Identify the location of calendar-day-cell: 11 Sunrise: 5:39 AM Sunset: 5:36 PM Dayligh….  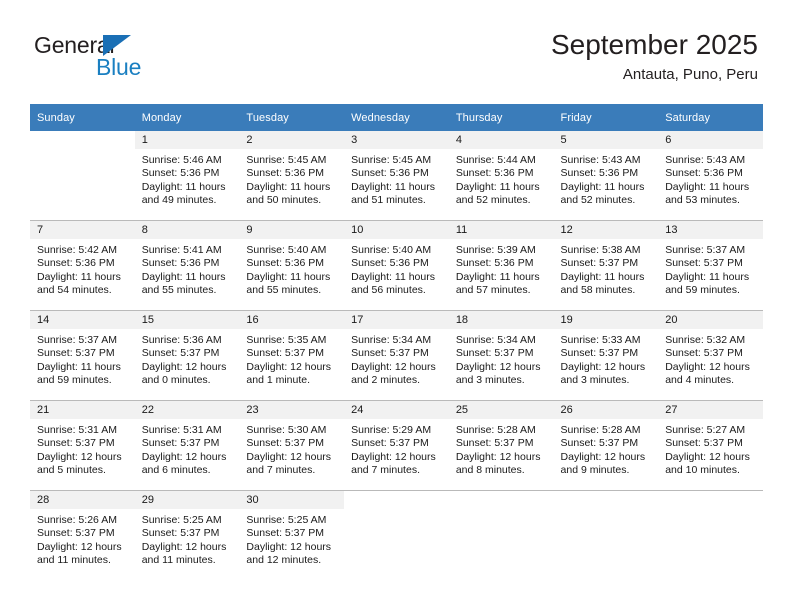
(501, 265).